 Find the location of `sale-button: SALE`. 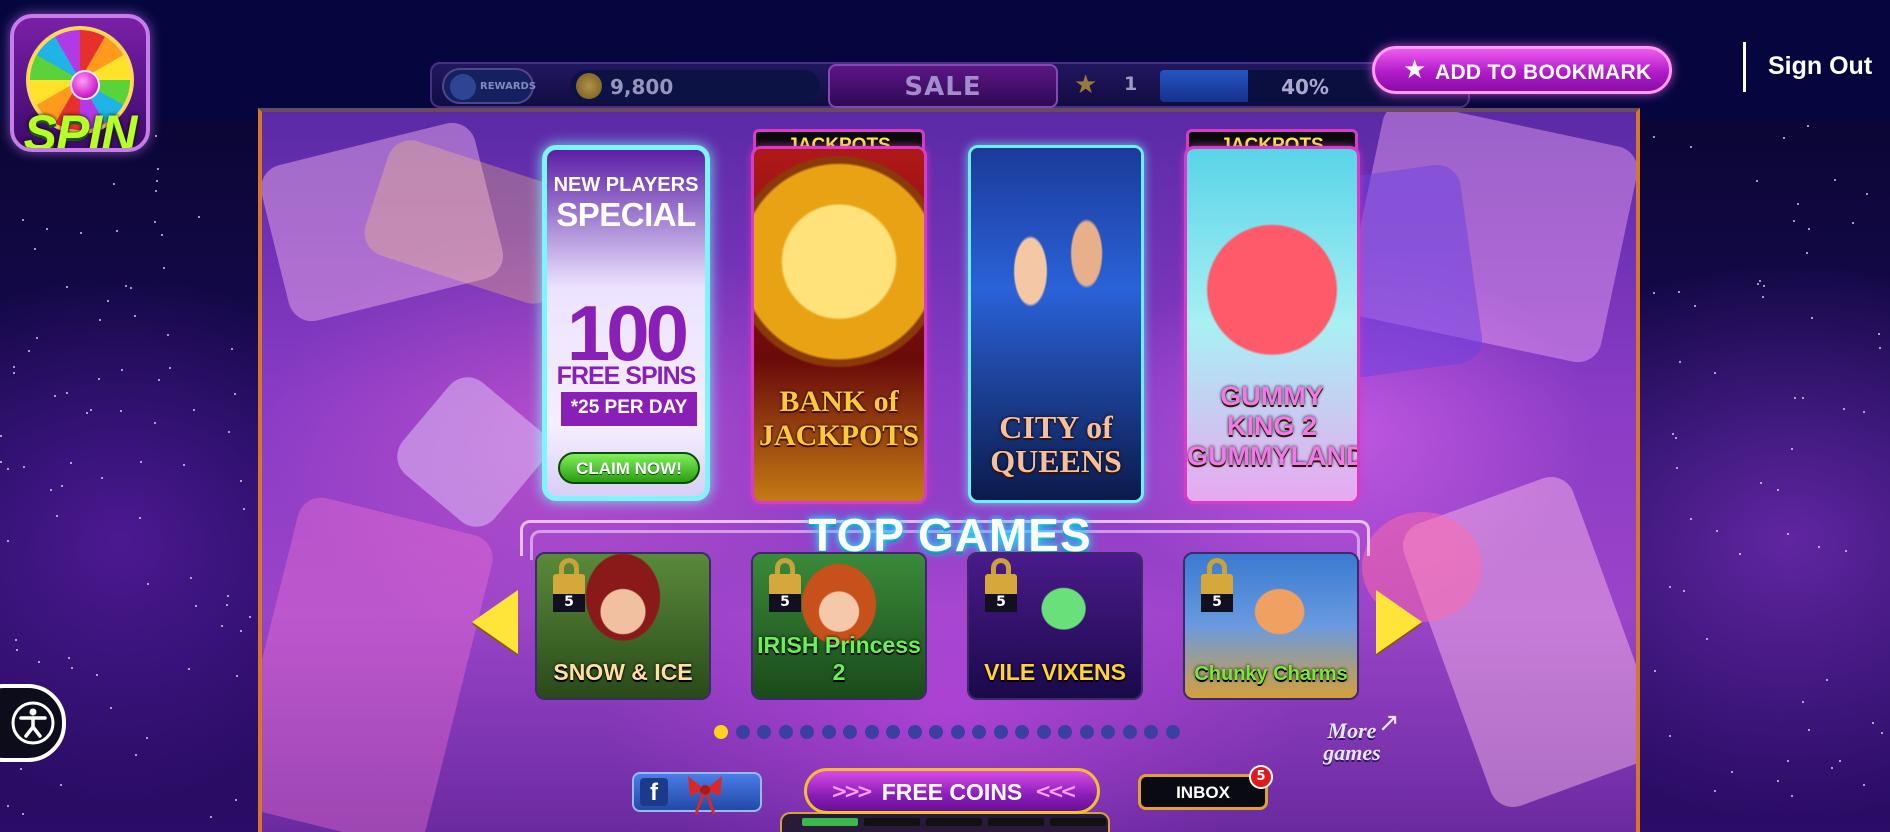

sale-button: SALE is located at coordinates (943, 86).